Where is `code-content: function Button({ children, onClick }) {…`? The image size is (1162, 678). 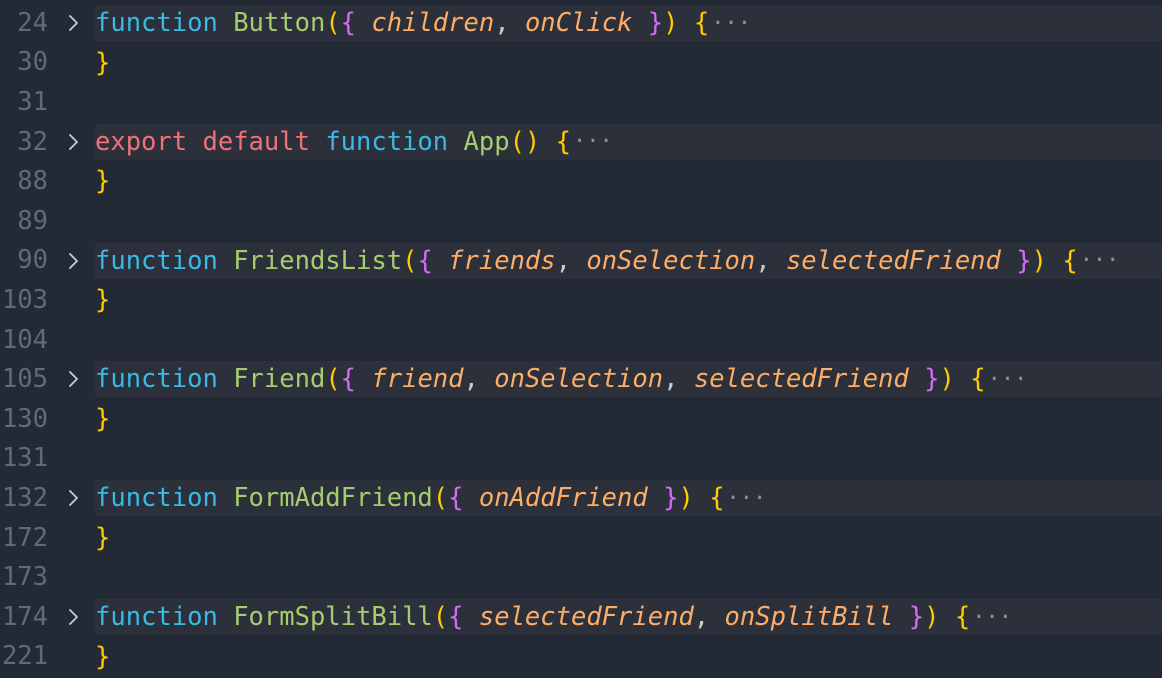 code-content: function Button({ children, onClick }) {… is located at coordinates (628, 23).